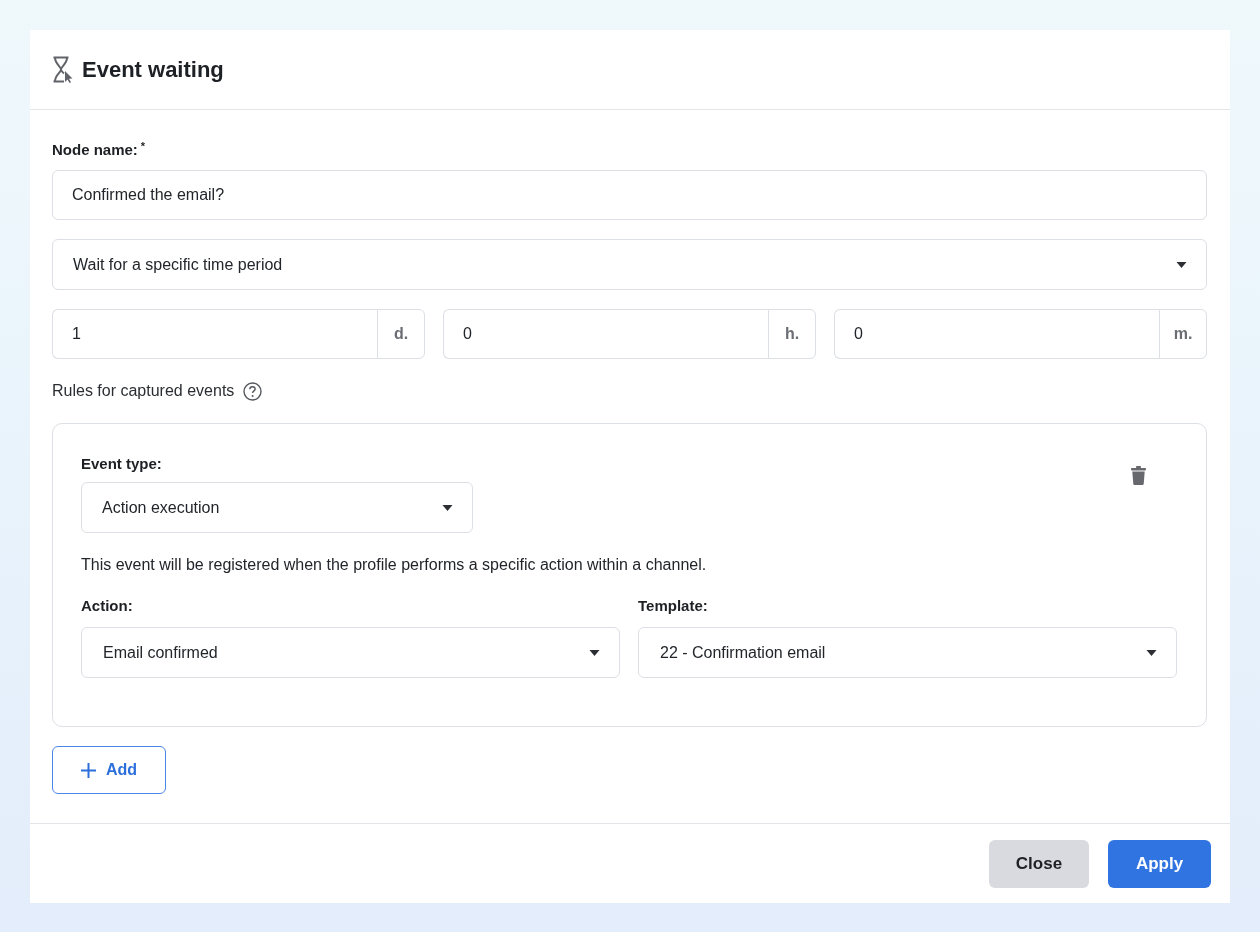 The width and height of the screenshot is (1260, 932). Describe the element at coordinates (401, 334) in the screenshot. I see `unit-label: d.` at that location.